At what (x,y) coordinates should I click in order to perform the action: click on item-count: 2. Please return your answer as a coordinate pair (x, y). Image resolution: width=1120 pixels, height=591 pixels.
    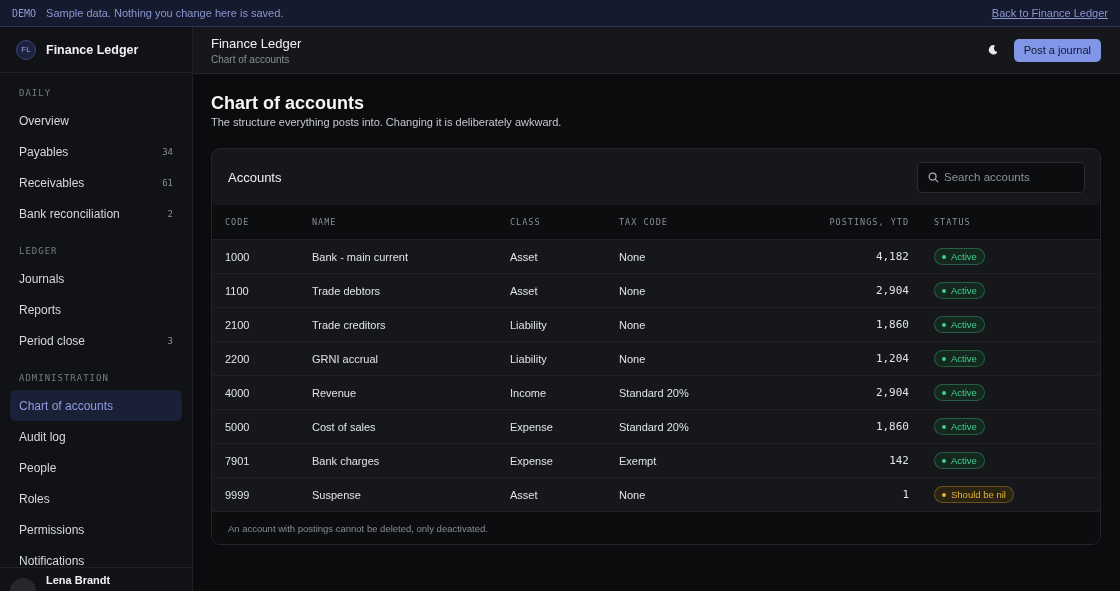
    Looking at the image, I should click on (170, 213).